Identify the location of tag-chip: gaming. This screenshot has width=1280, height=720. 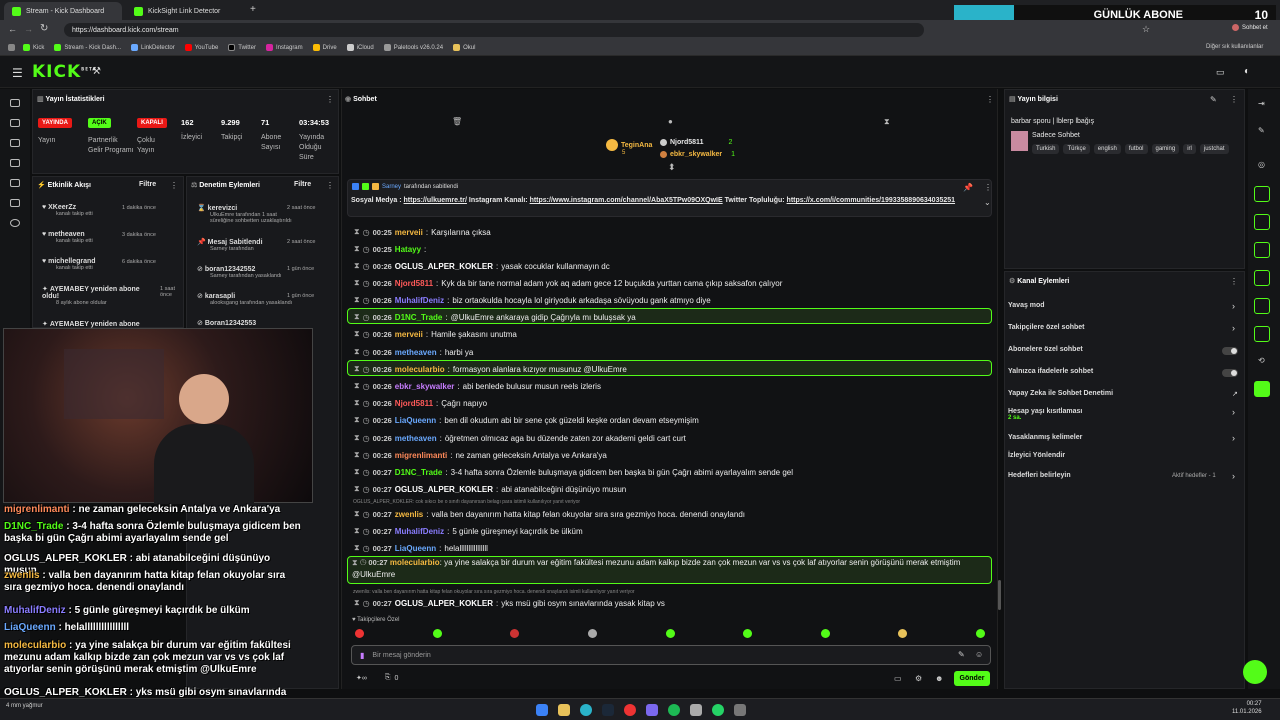
(1165, 149).